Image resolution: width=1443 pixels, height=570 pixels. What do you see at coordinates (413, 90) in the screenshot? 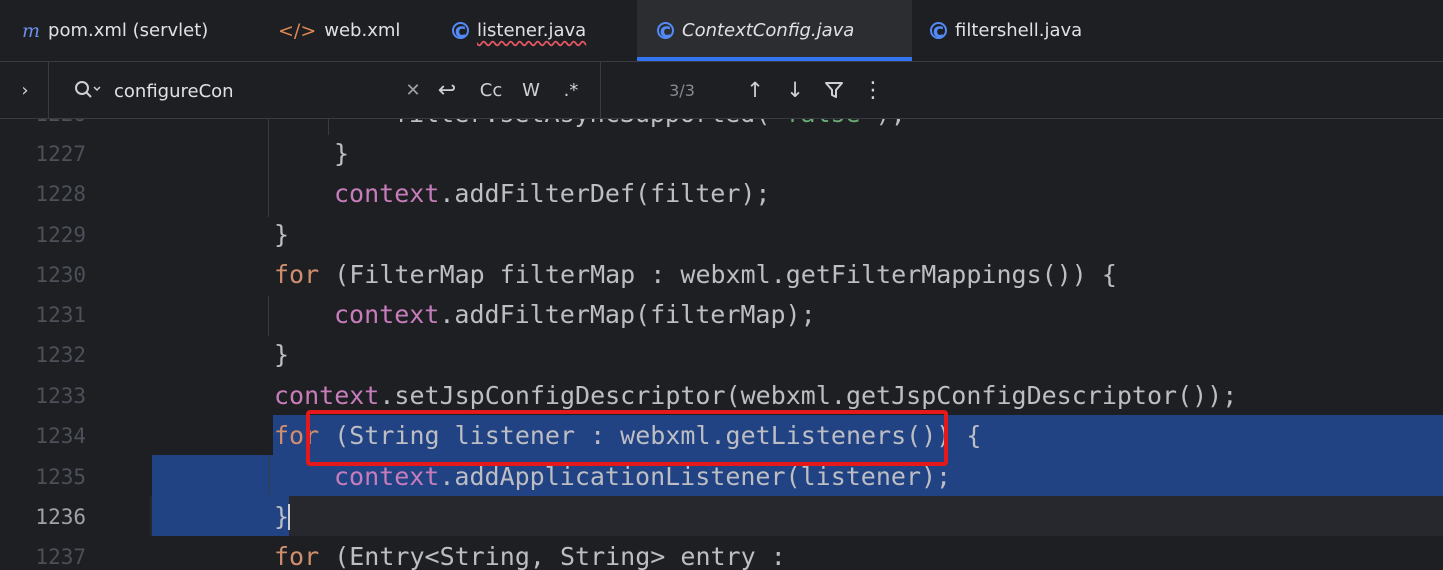
I see `clear-search-icon: ✕` at bounding box center [413, 90].